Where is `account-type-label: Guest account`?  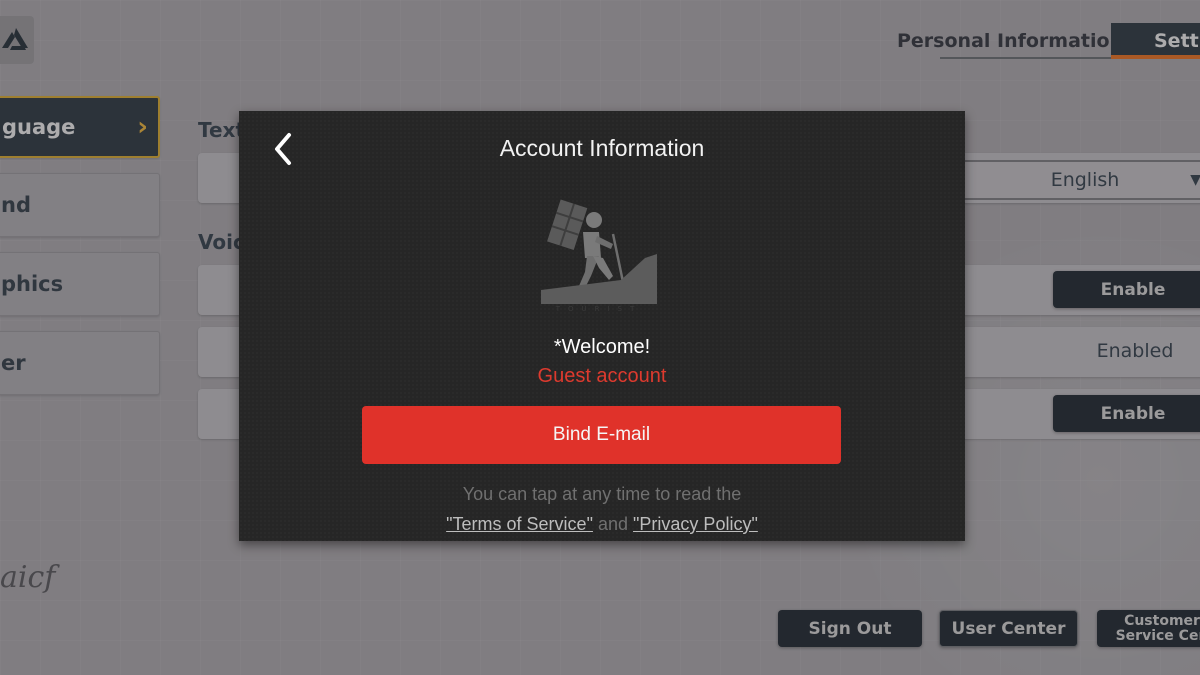
account-type-label: Guest account is located at coordinates (602, 376).